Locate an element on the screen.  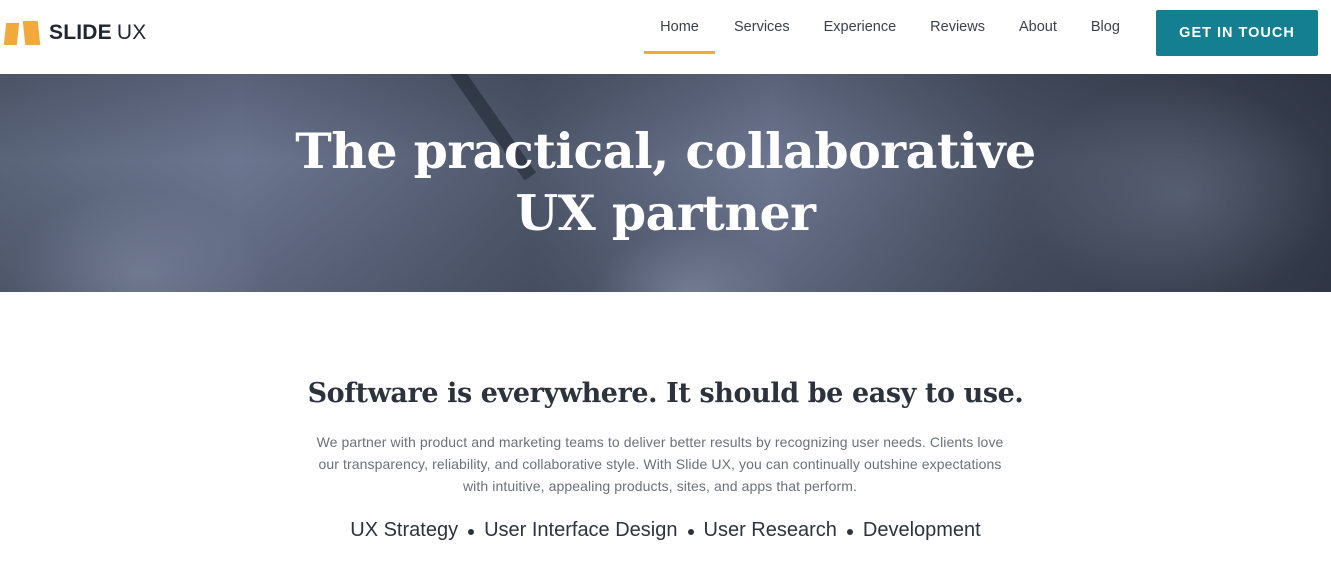
service-development: Development is located at coordinates (921, 530).